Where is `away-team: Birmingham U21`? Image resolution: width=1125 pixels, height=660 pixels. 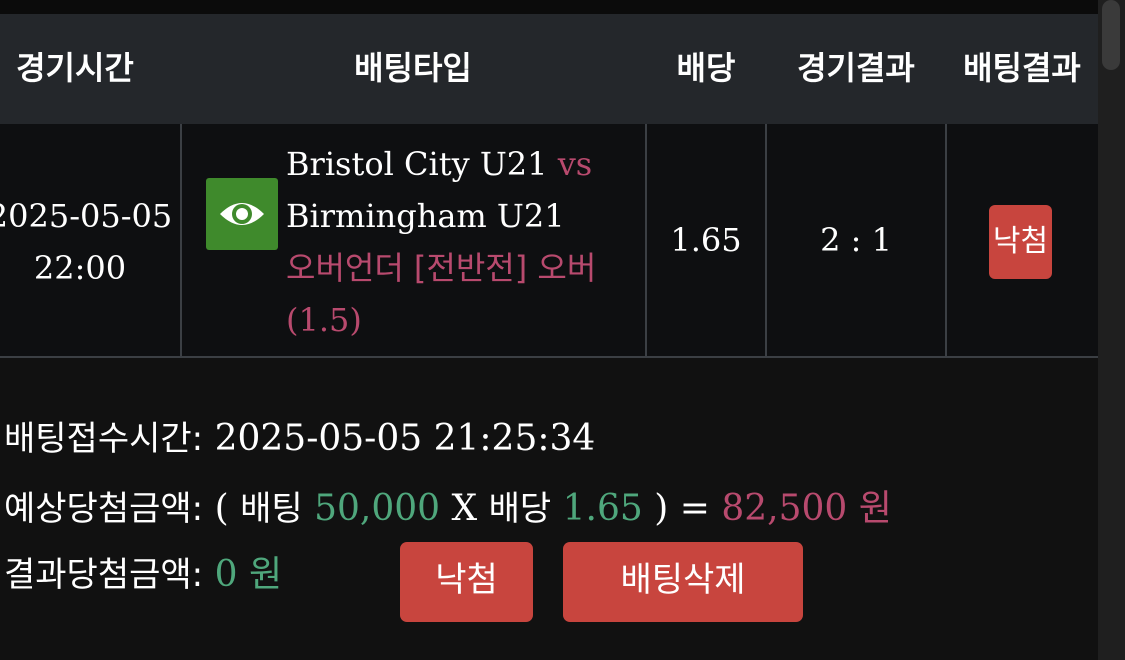 away-team: Birmingham U21 is located at coordinates (425, 216).